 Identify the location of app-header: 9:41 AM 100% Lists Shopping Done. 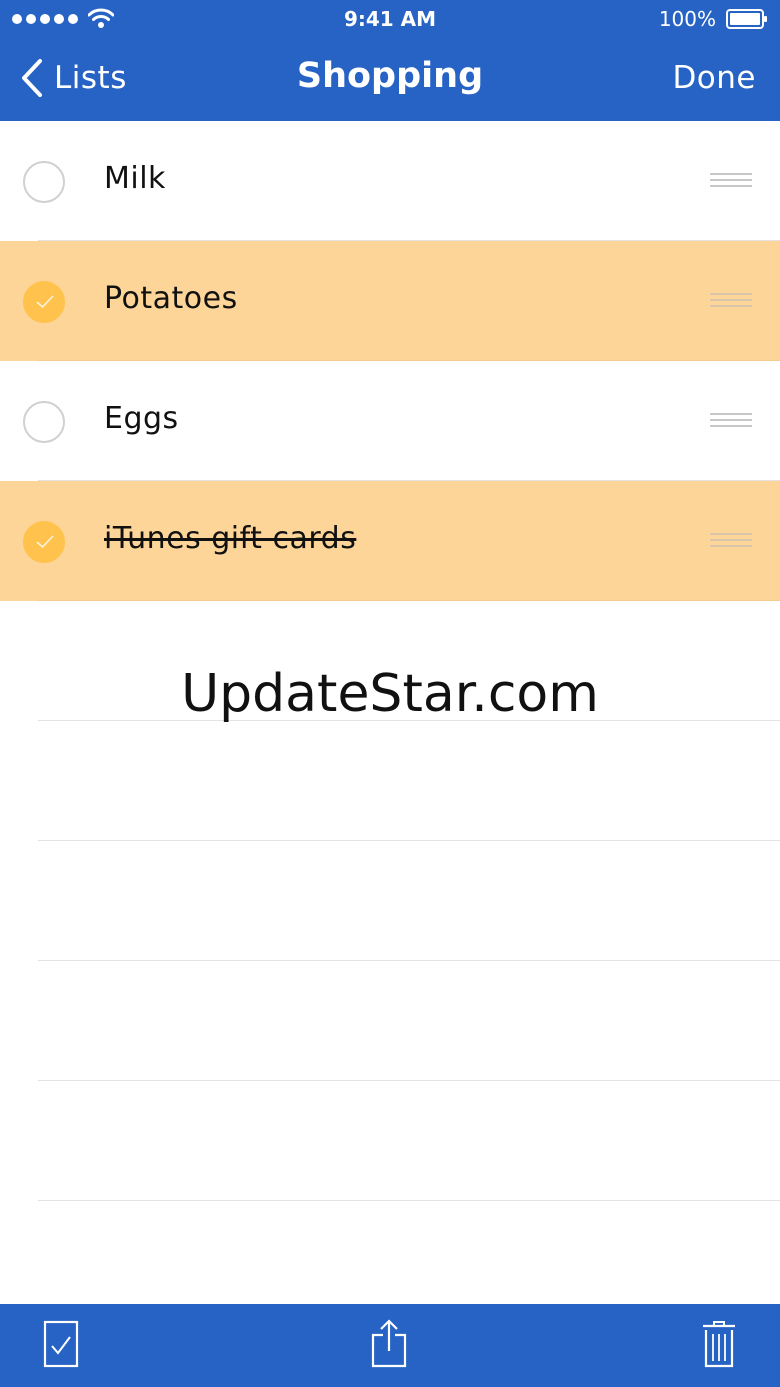
(390, 60).